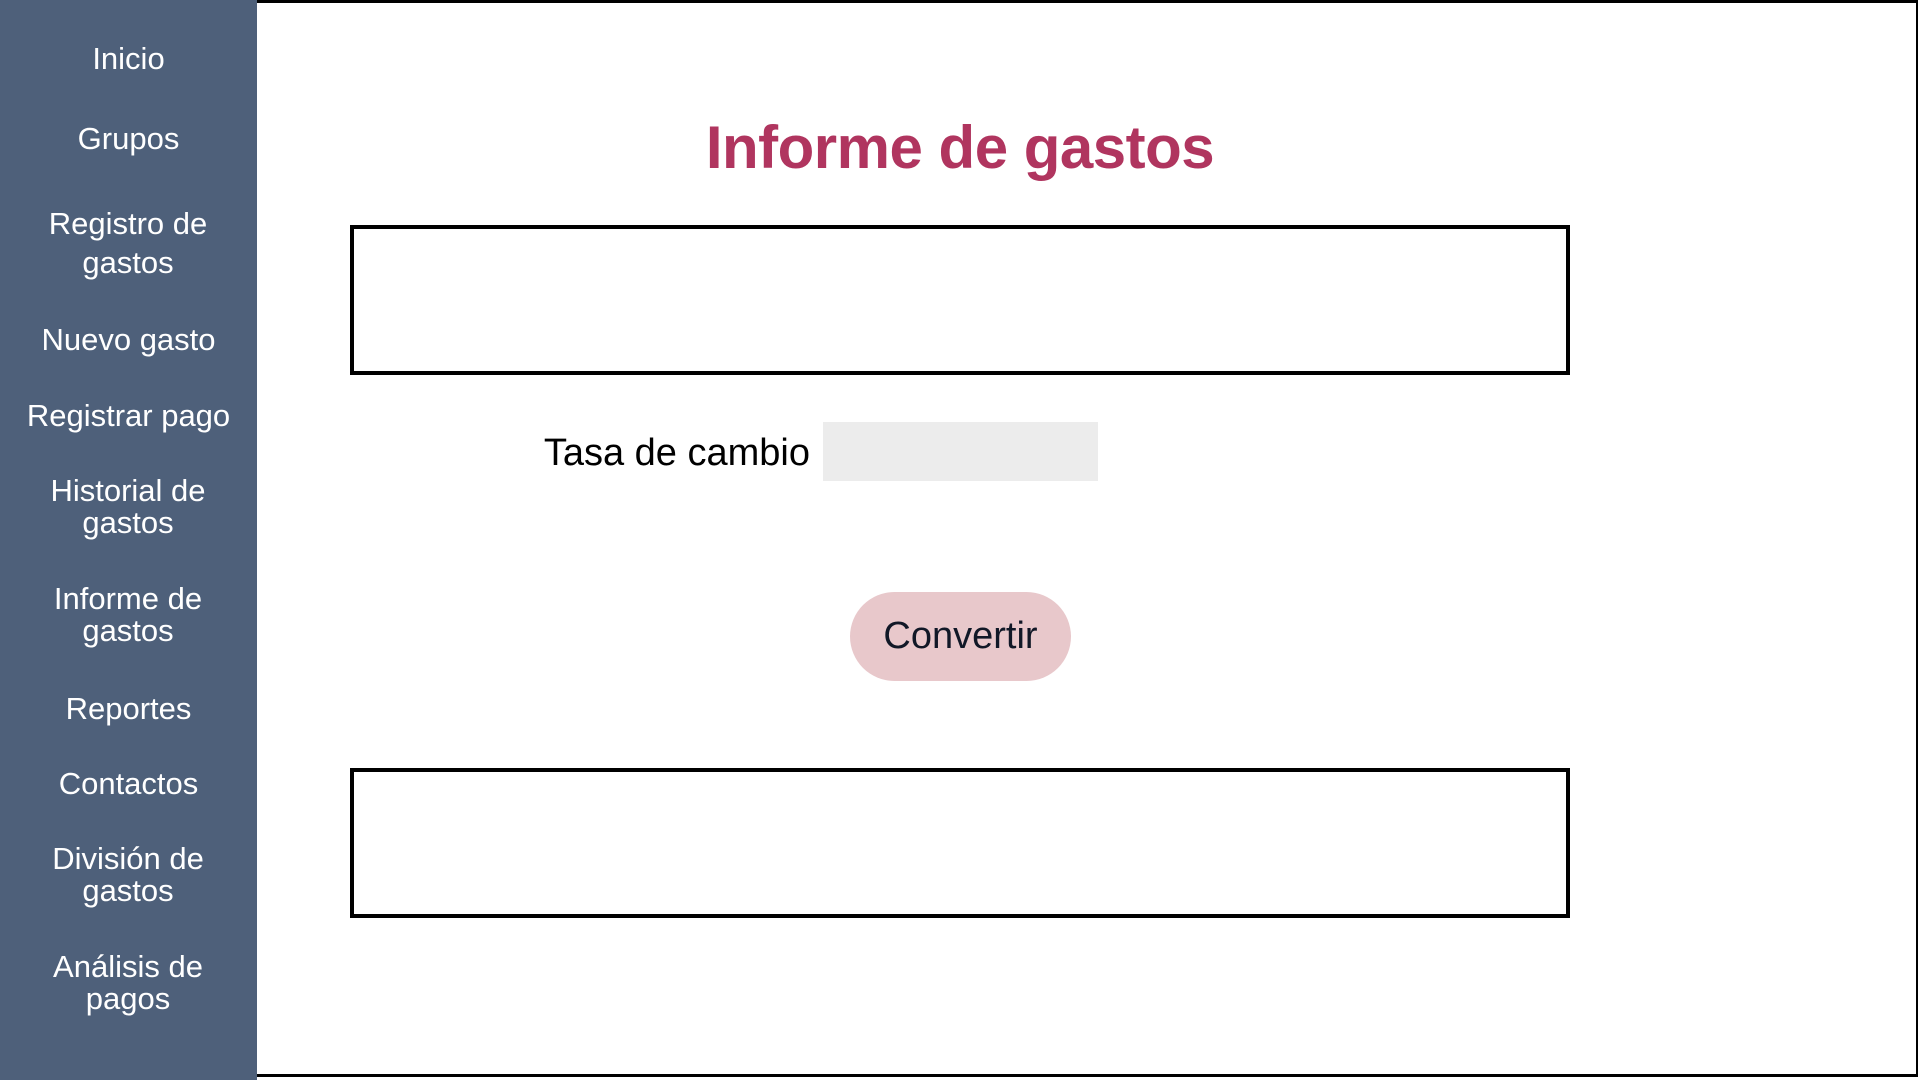 The width and height of the screenshot is (1920, 1080). I want to click on report-input-box, so click(960, 300).